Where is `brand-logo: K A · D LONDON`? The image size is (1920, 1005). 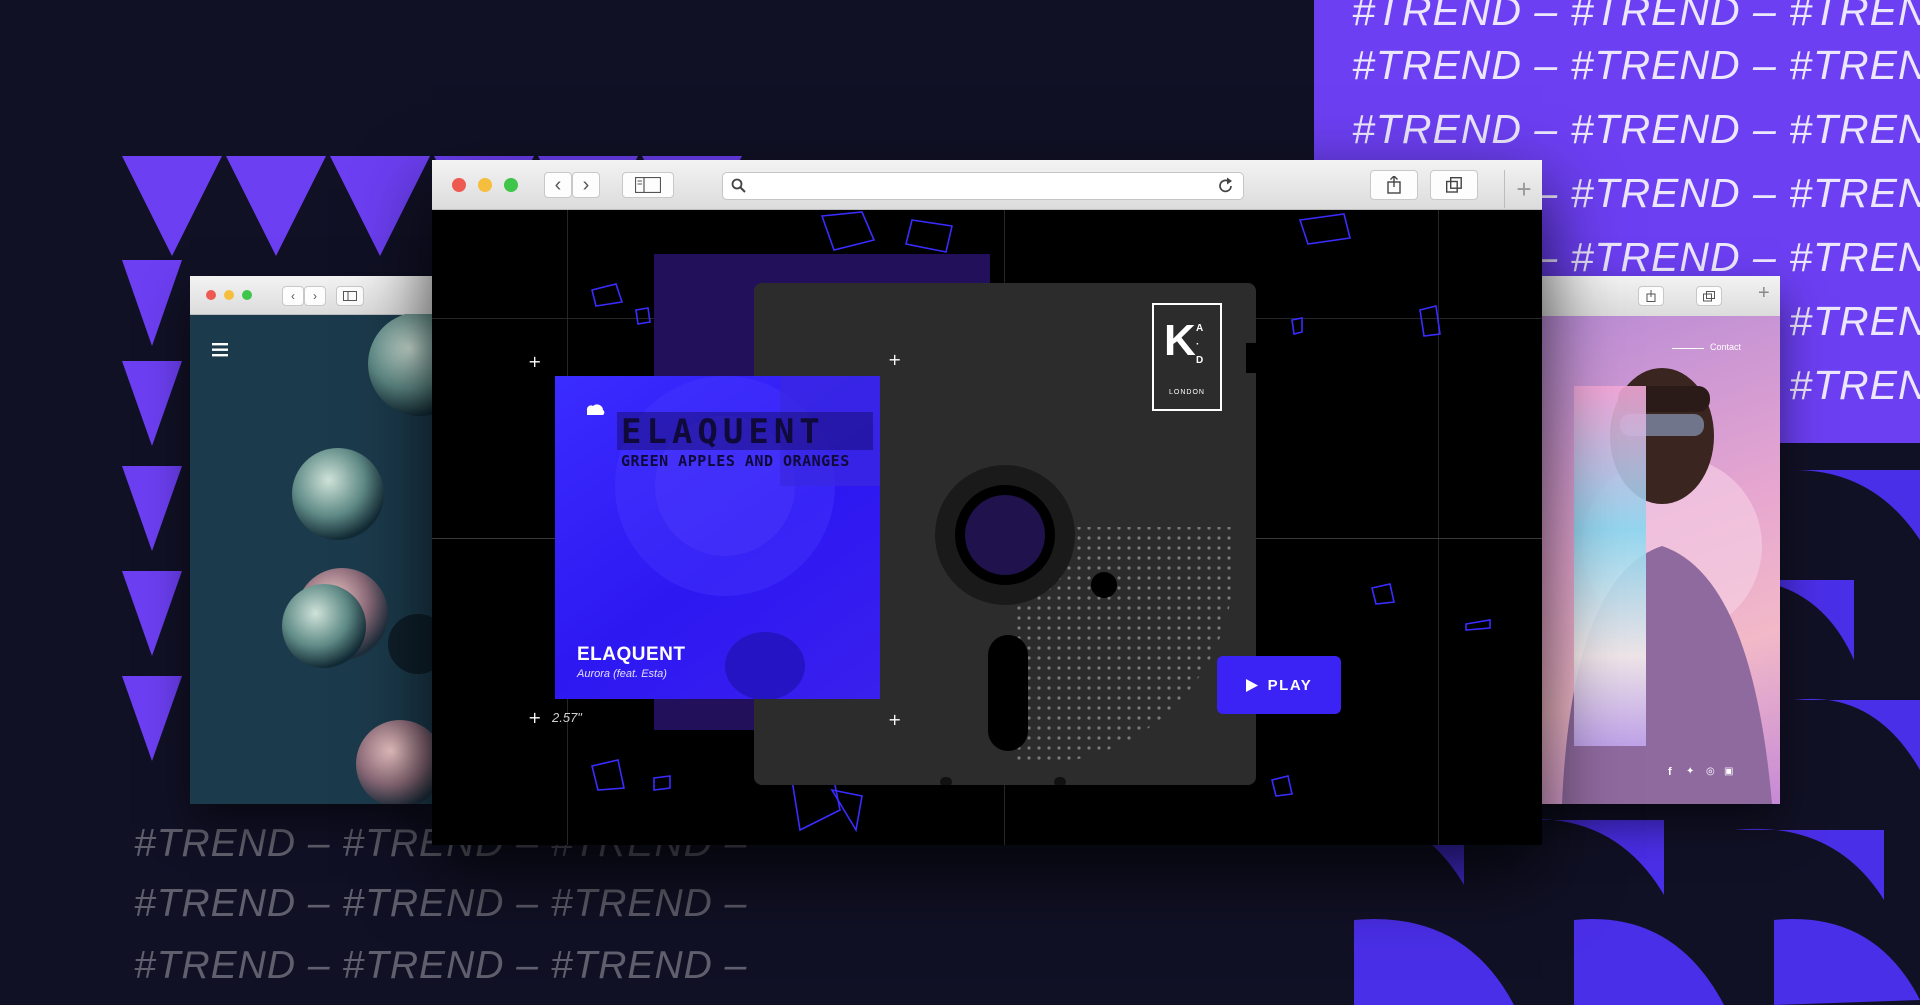
brand-logo: K A · D LONDON is located at coordinates (1187, 357).